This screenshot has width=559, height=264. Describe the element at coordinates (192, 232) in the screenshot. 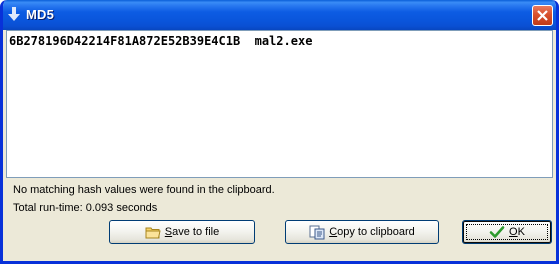

I see `save-button-label: Save to file` at that location.